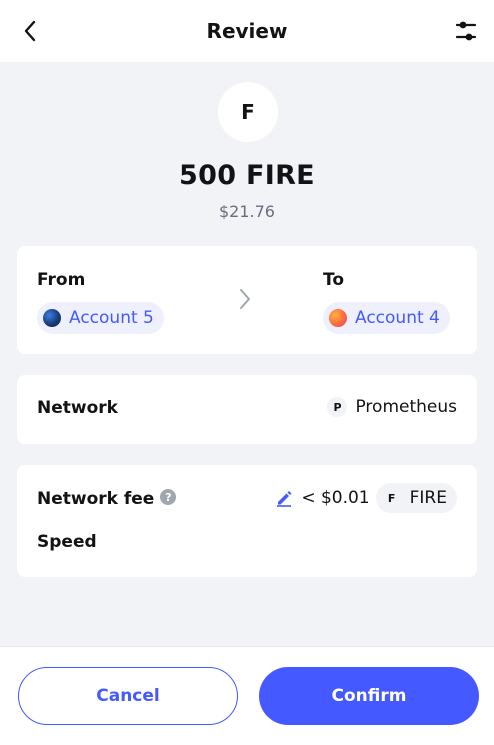 The width and height of the screenshot is (494, 745). I want to click on accounts-card: From Account 5 To Account 4, so click(247, 300).